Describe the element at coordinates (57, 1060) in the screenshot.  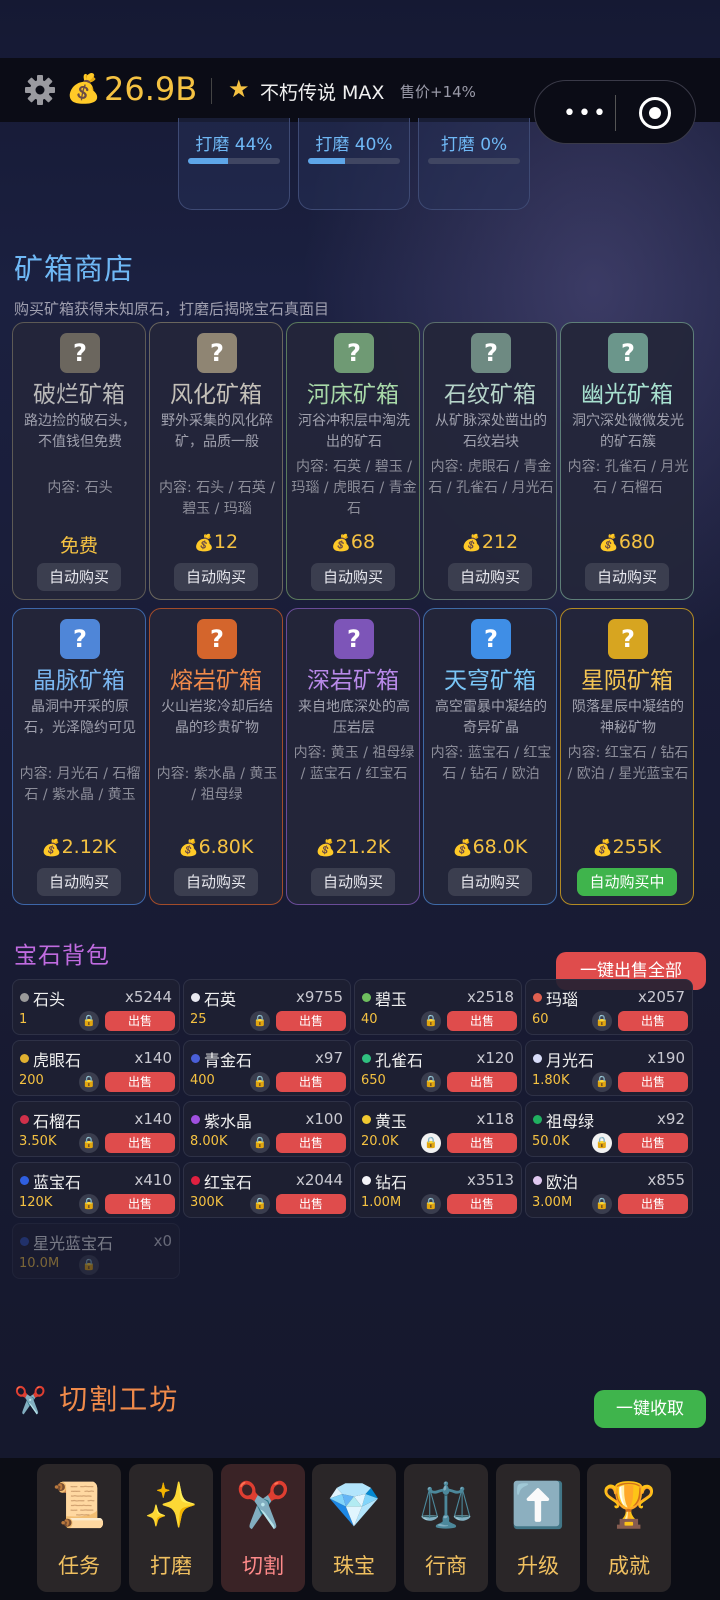
I see `gem-name: 虎眼石` at that location.